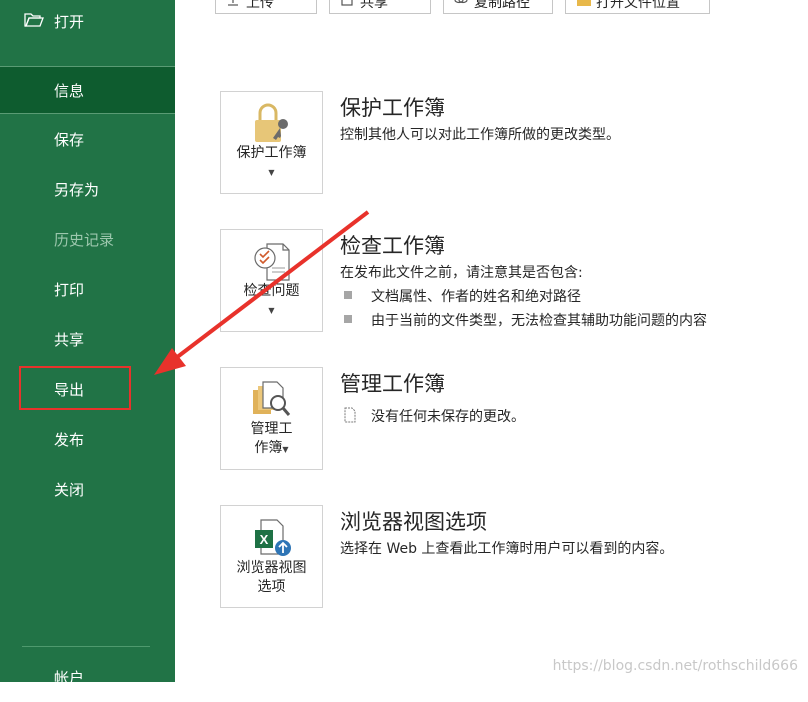 The image size is (808, 702). What do you see at coordinates (87, 490) in the screenshot?
I see `sidebar-item-close: 关闭` at bounding box center [87, 490].